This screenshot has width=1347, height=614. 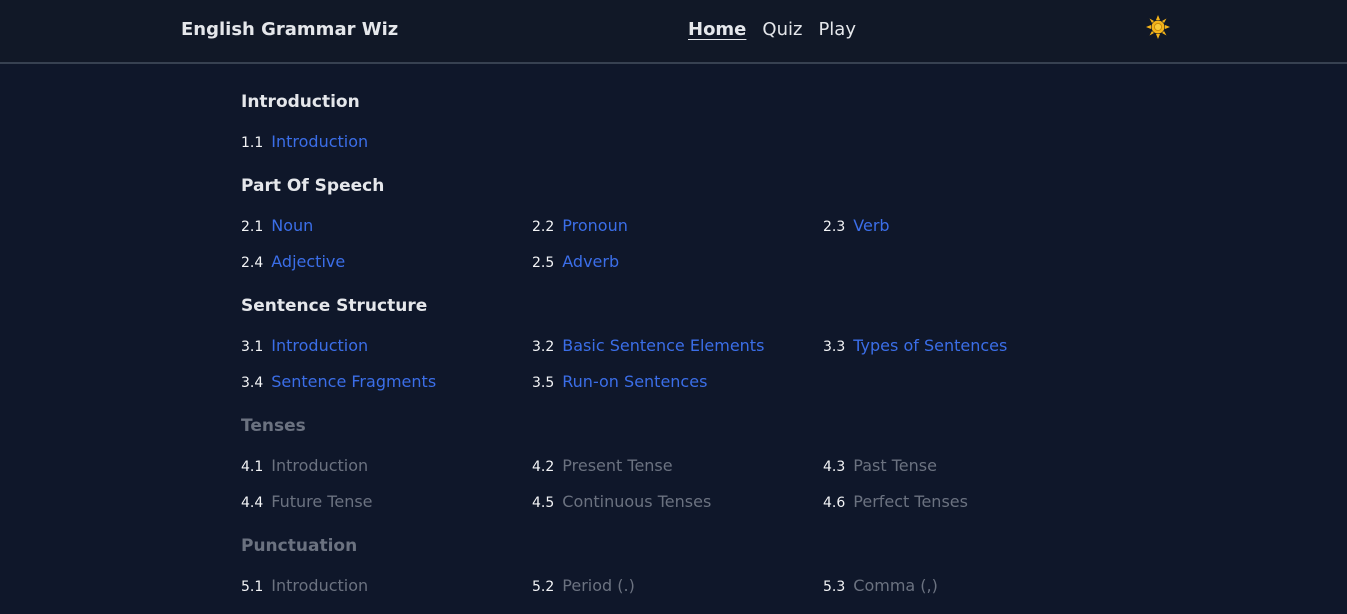 I want to click on topic-label: Adverb, so click(x=590, y=261).